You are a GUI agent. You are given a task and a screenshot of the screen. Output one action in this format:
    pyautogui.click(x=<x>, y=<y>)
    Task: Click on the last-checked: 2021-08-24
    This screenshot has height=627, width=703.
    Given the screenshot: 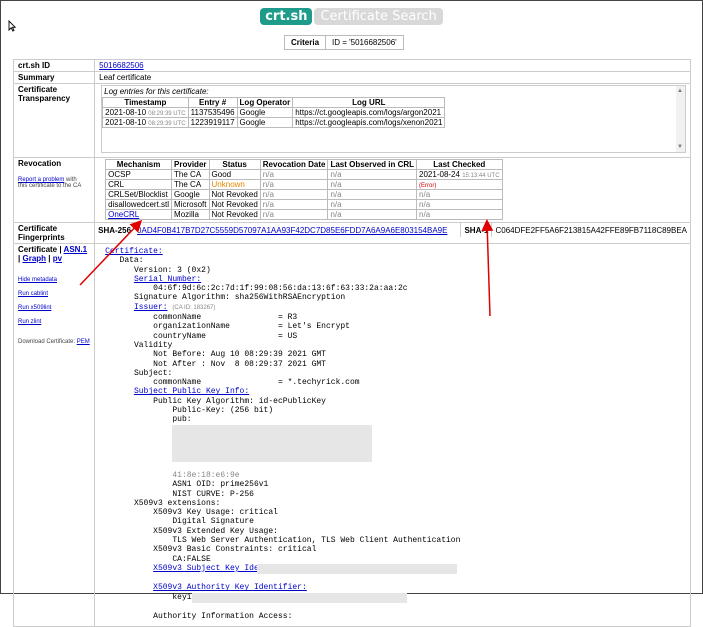 What is the action you would take?
    pyautogui.click(x=439, y=174)
    